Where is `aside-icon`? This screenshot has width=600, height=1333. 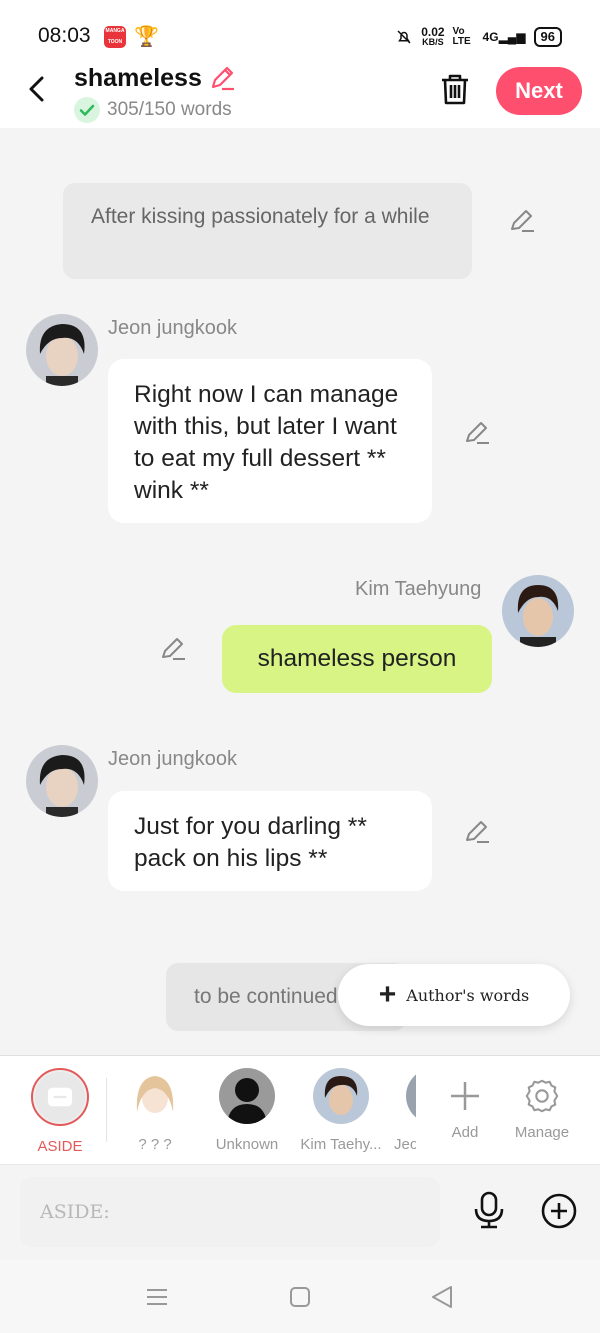
aside-icon is located at coordinates (60, 1097).